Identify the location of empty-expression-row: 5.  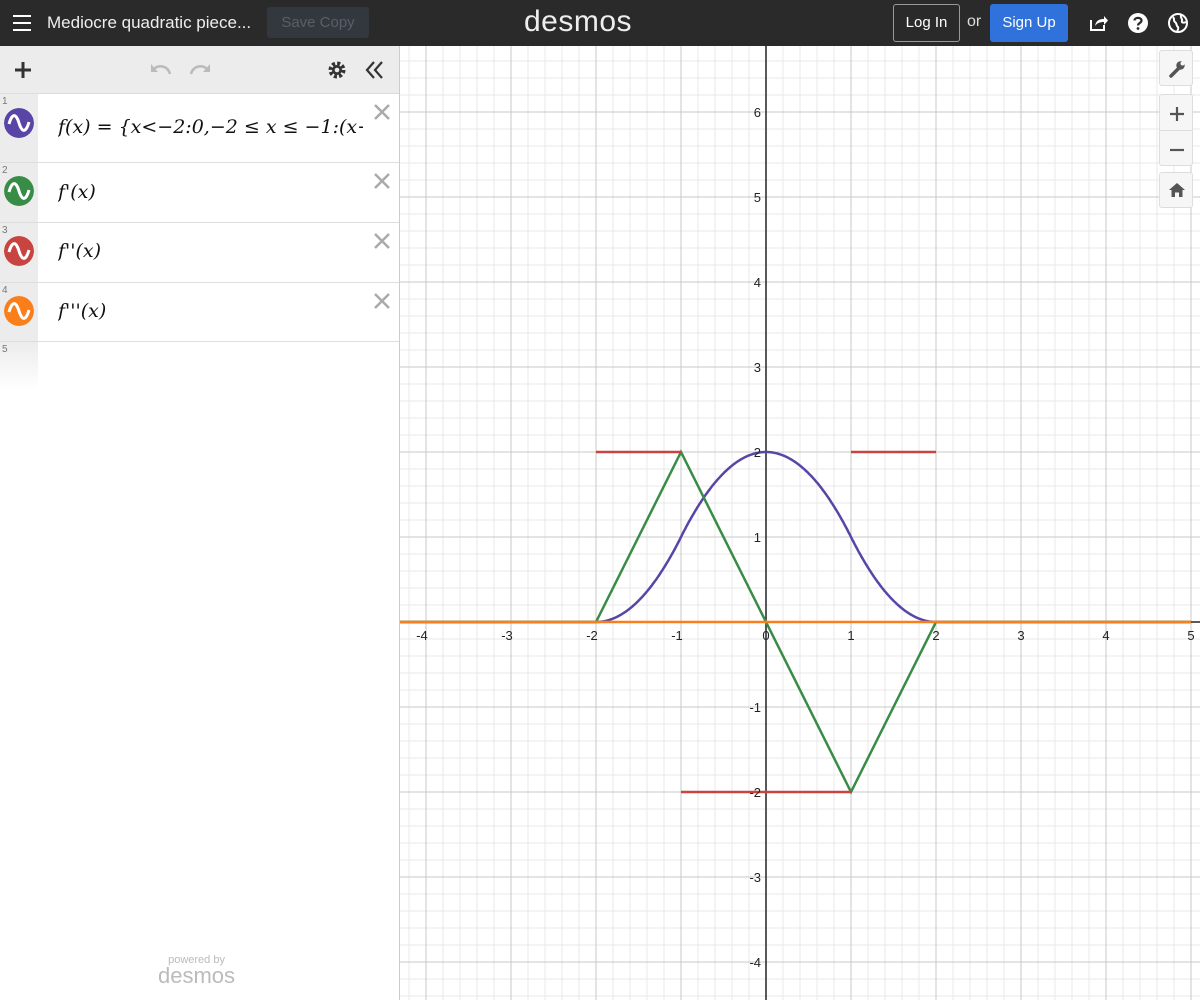
(199, 366).